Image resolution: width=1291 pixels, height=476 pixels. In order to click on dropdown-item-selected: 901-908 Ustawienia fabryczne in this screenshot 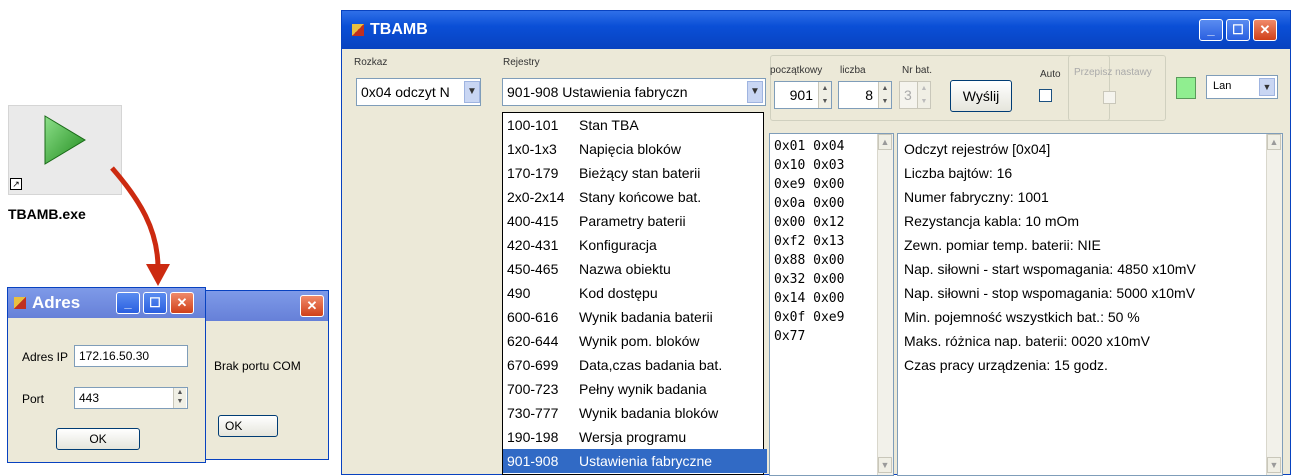, I will do `click(635, 461)`.